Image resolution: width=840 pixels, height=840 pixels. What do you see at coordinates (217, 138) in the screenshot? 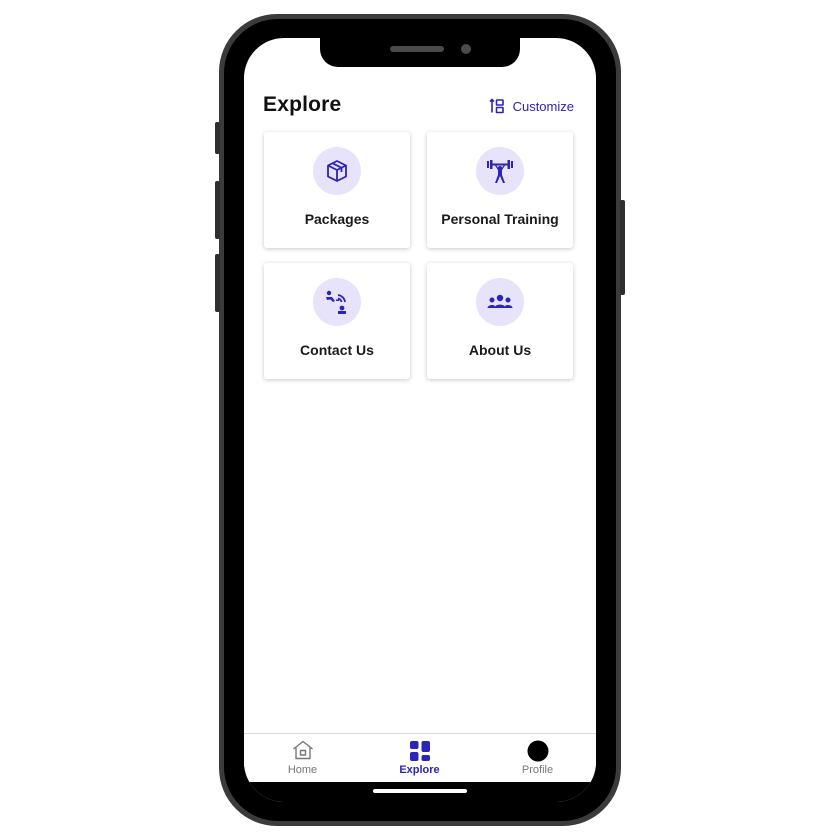
I see `mute-switch` at bounding box center [217, 138].